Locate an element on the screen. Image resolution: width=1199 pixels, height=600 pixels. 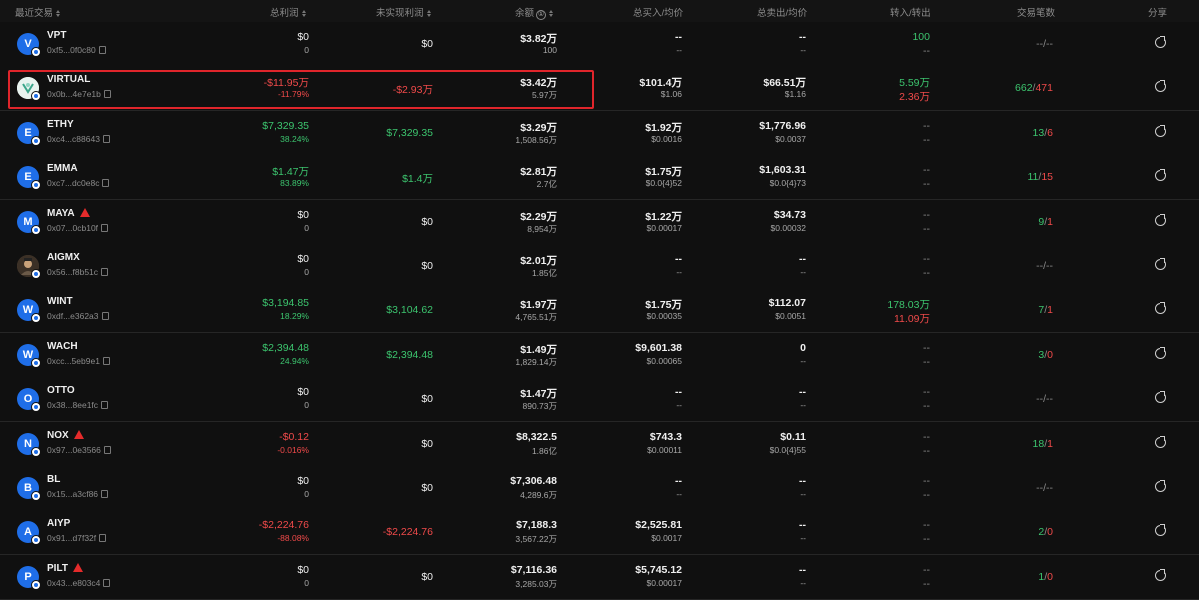
tx-count: 662/471 is located at coordinates (1034, 88).